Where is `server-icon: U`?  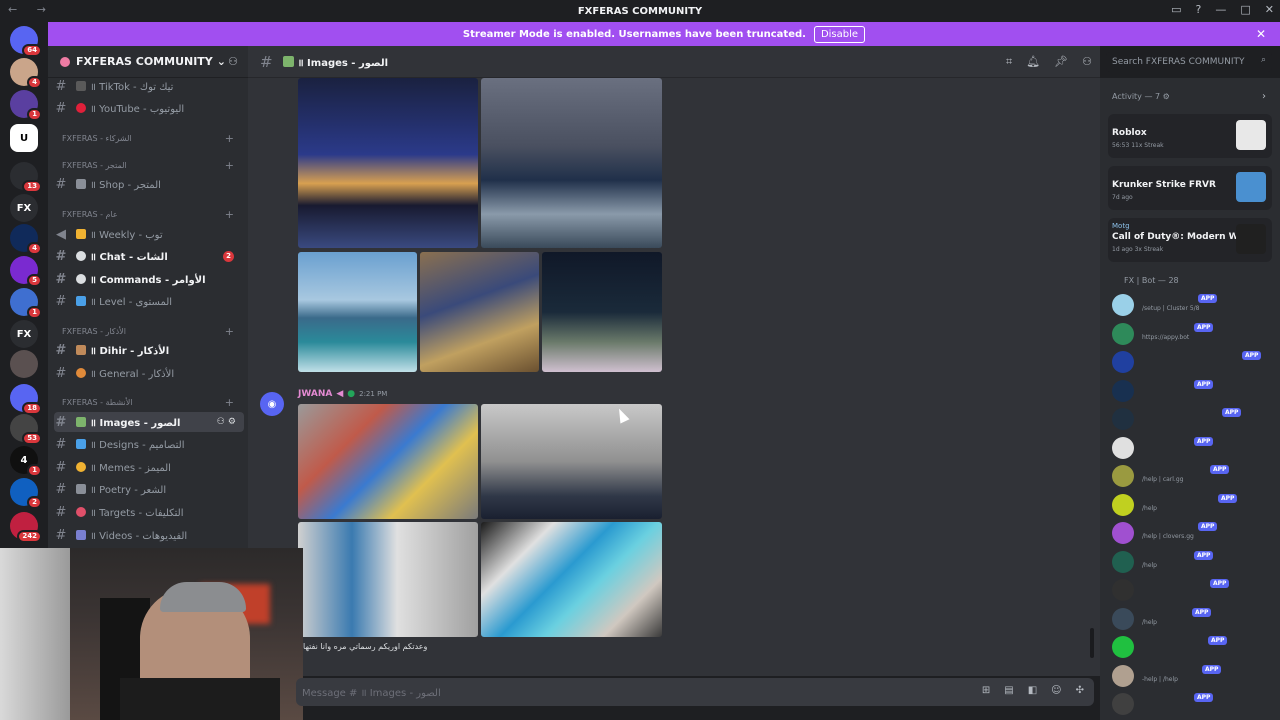
server-icon: U is located at coordinates (24, 138).